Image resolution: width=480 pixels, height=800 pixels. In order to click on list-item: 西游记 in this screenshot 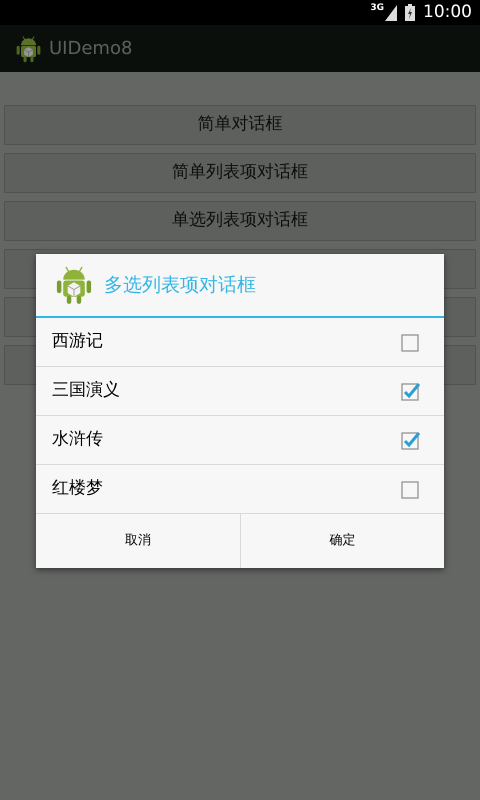, I will do `click(240, 342)`.